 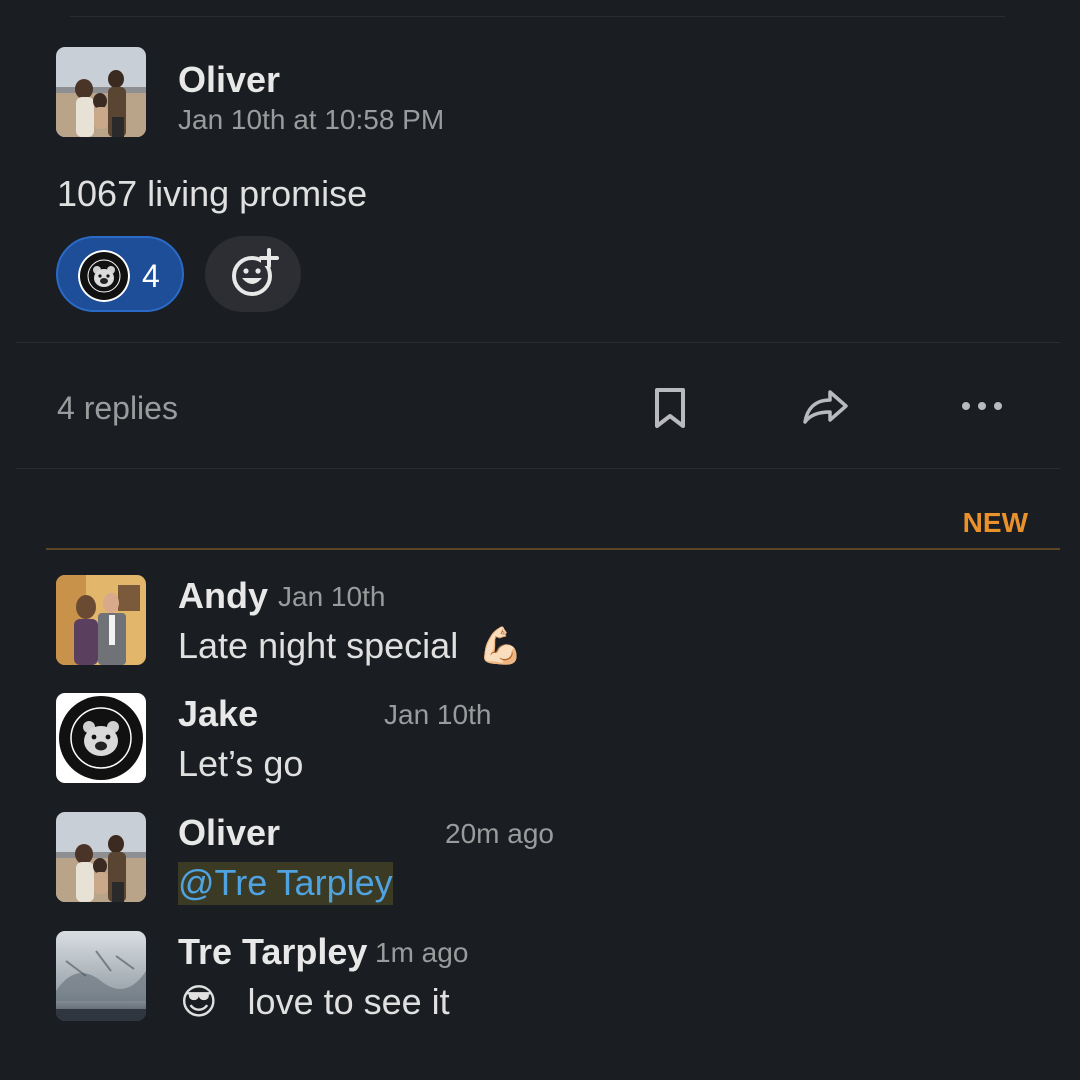 I want to click on new-messages-label: NEW, so click(x=995, y=522).